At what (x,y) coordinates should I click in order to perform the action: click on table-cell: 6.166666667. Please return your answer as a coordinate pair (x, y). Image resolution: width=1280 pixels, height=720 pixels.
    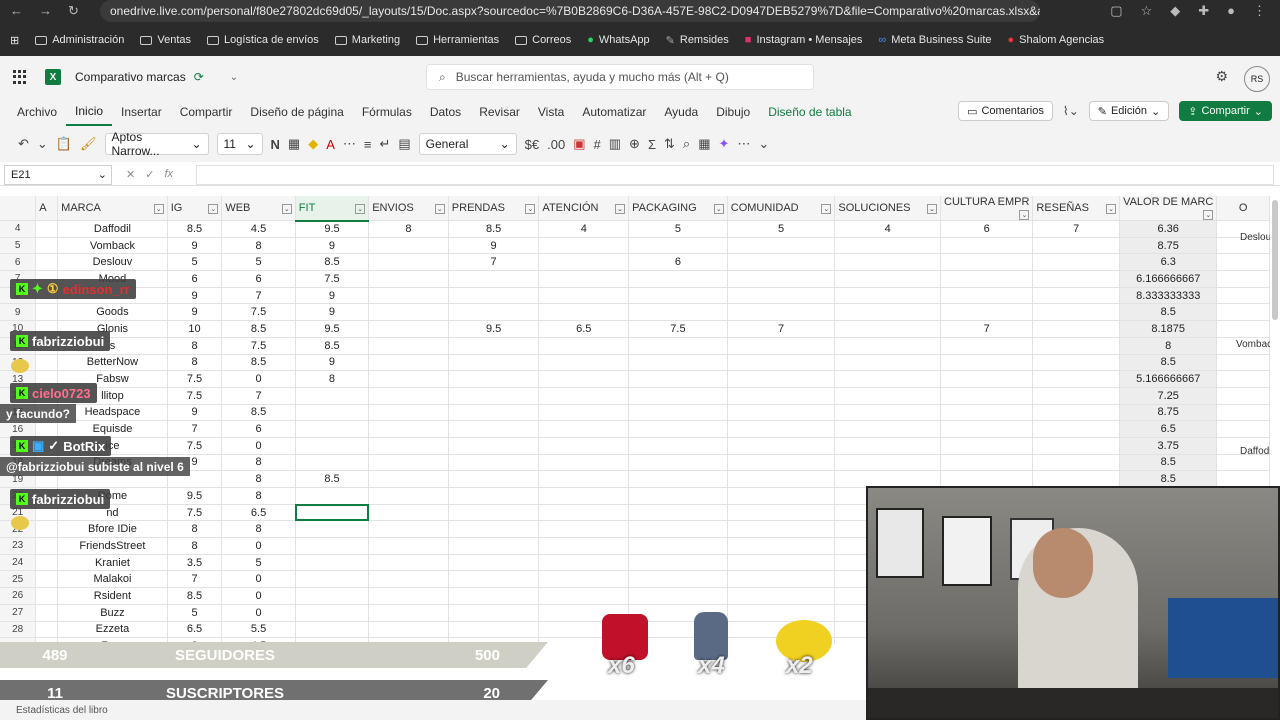
    Looking at the image, I should click on (1168, 279).